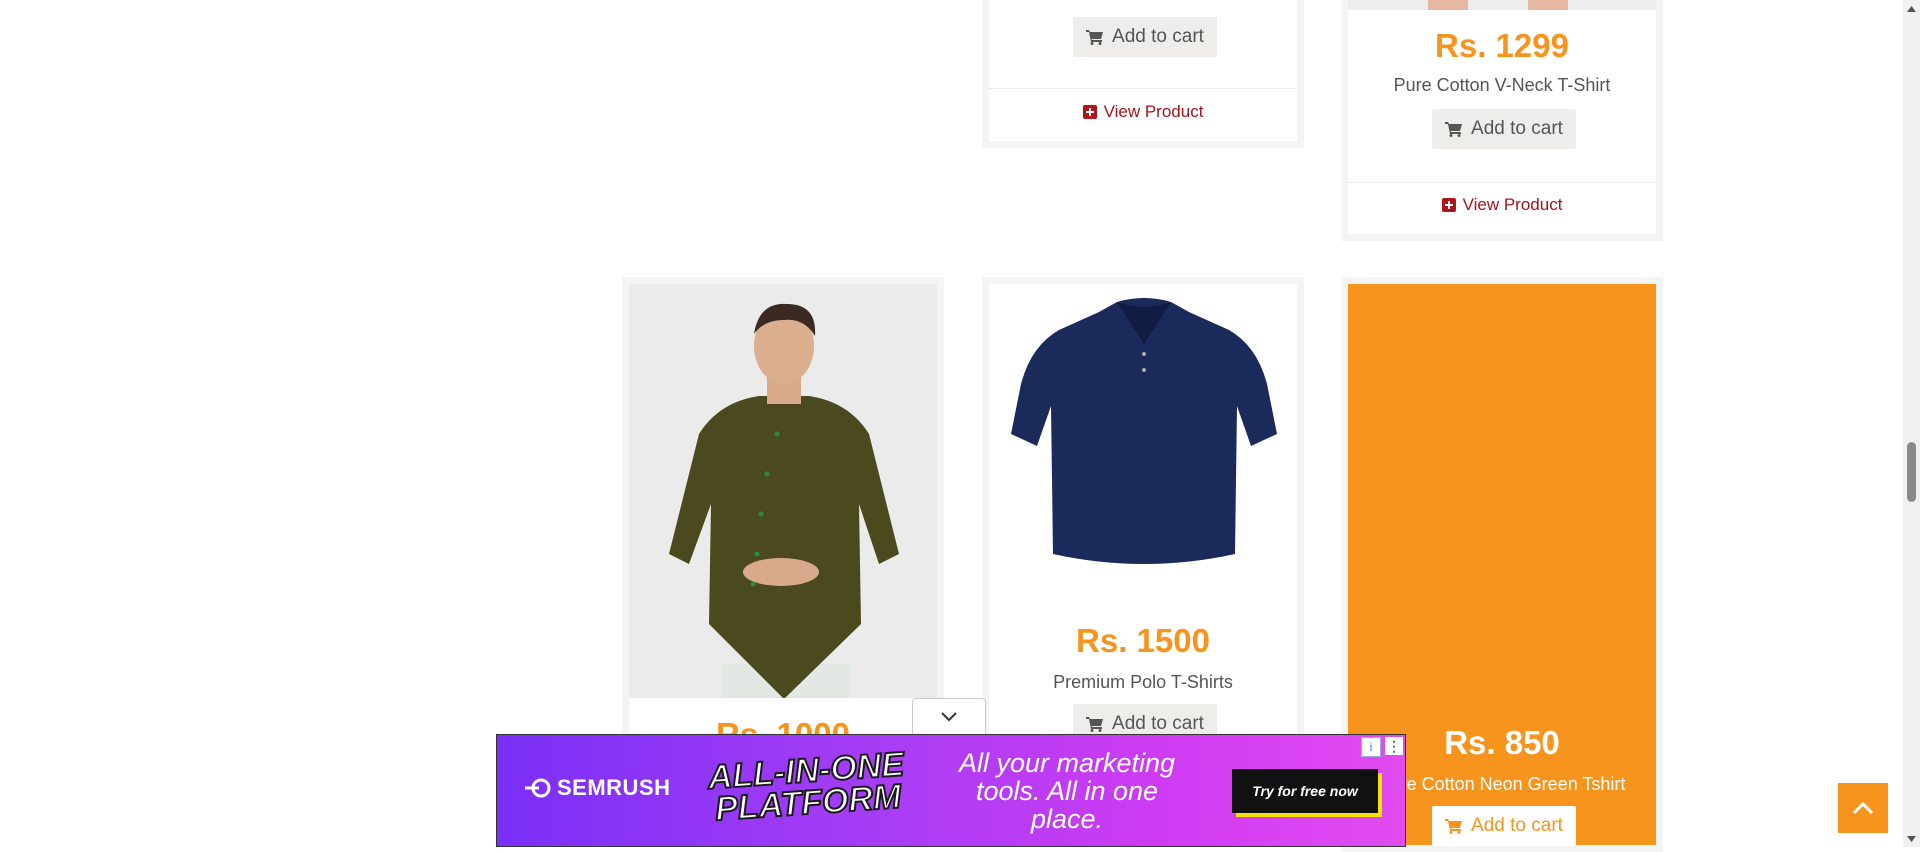 This screenshot has height=852, width=1920. What do you see at coordinates (1305, 791) in the screenshot?
I see `ad-cta-button: Try for free now` at bounding box center [1305, 791].